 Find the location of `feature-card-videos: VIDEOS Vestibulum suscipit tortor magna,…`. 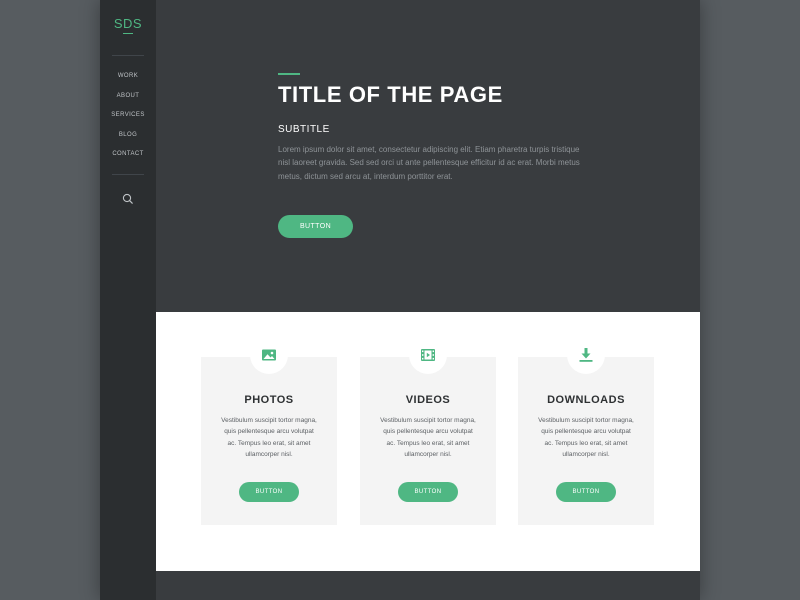

feature-card-videos: VIDEOS Vestibulum suscipit tortor magna,… is located at coordinates (428, 430).